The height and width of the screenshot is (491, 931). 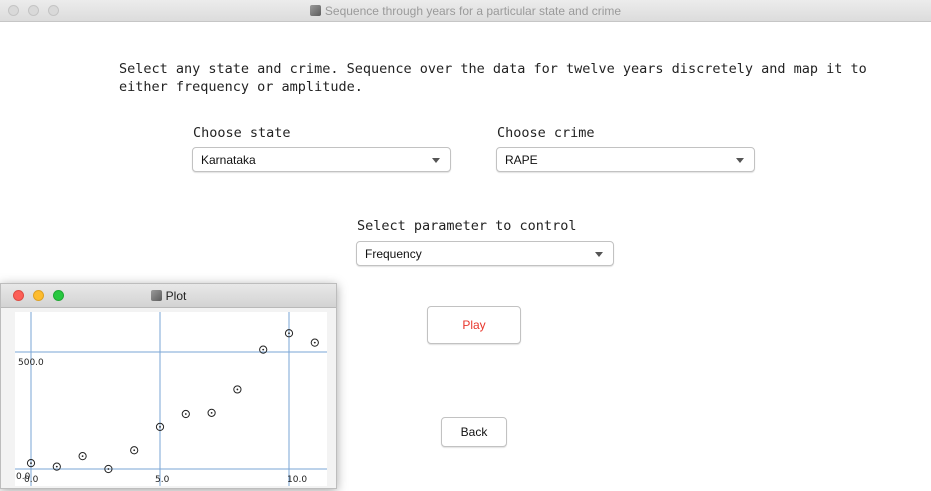 I want to click on crime-select: RAPE, so click(x=625, y=159).